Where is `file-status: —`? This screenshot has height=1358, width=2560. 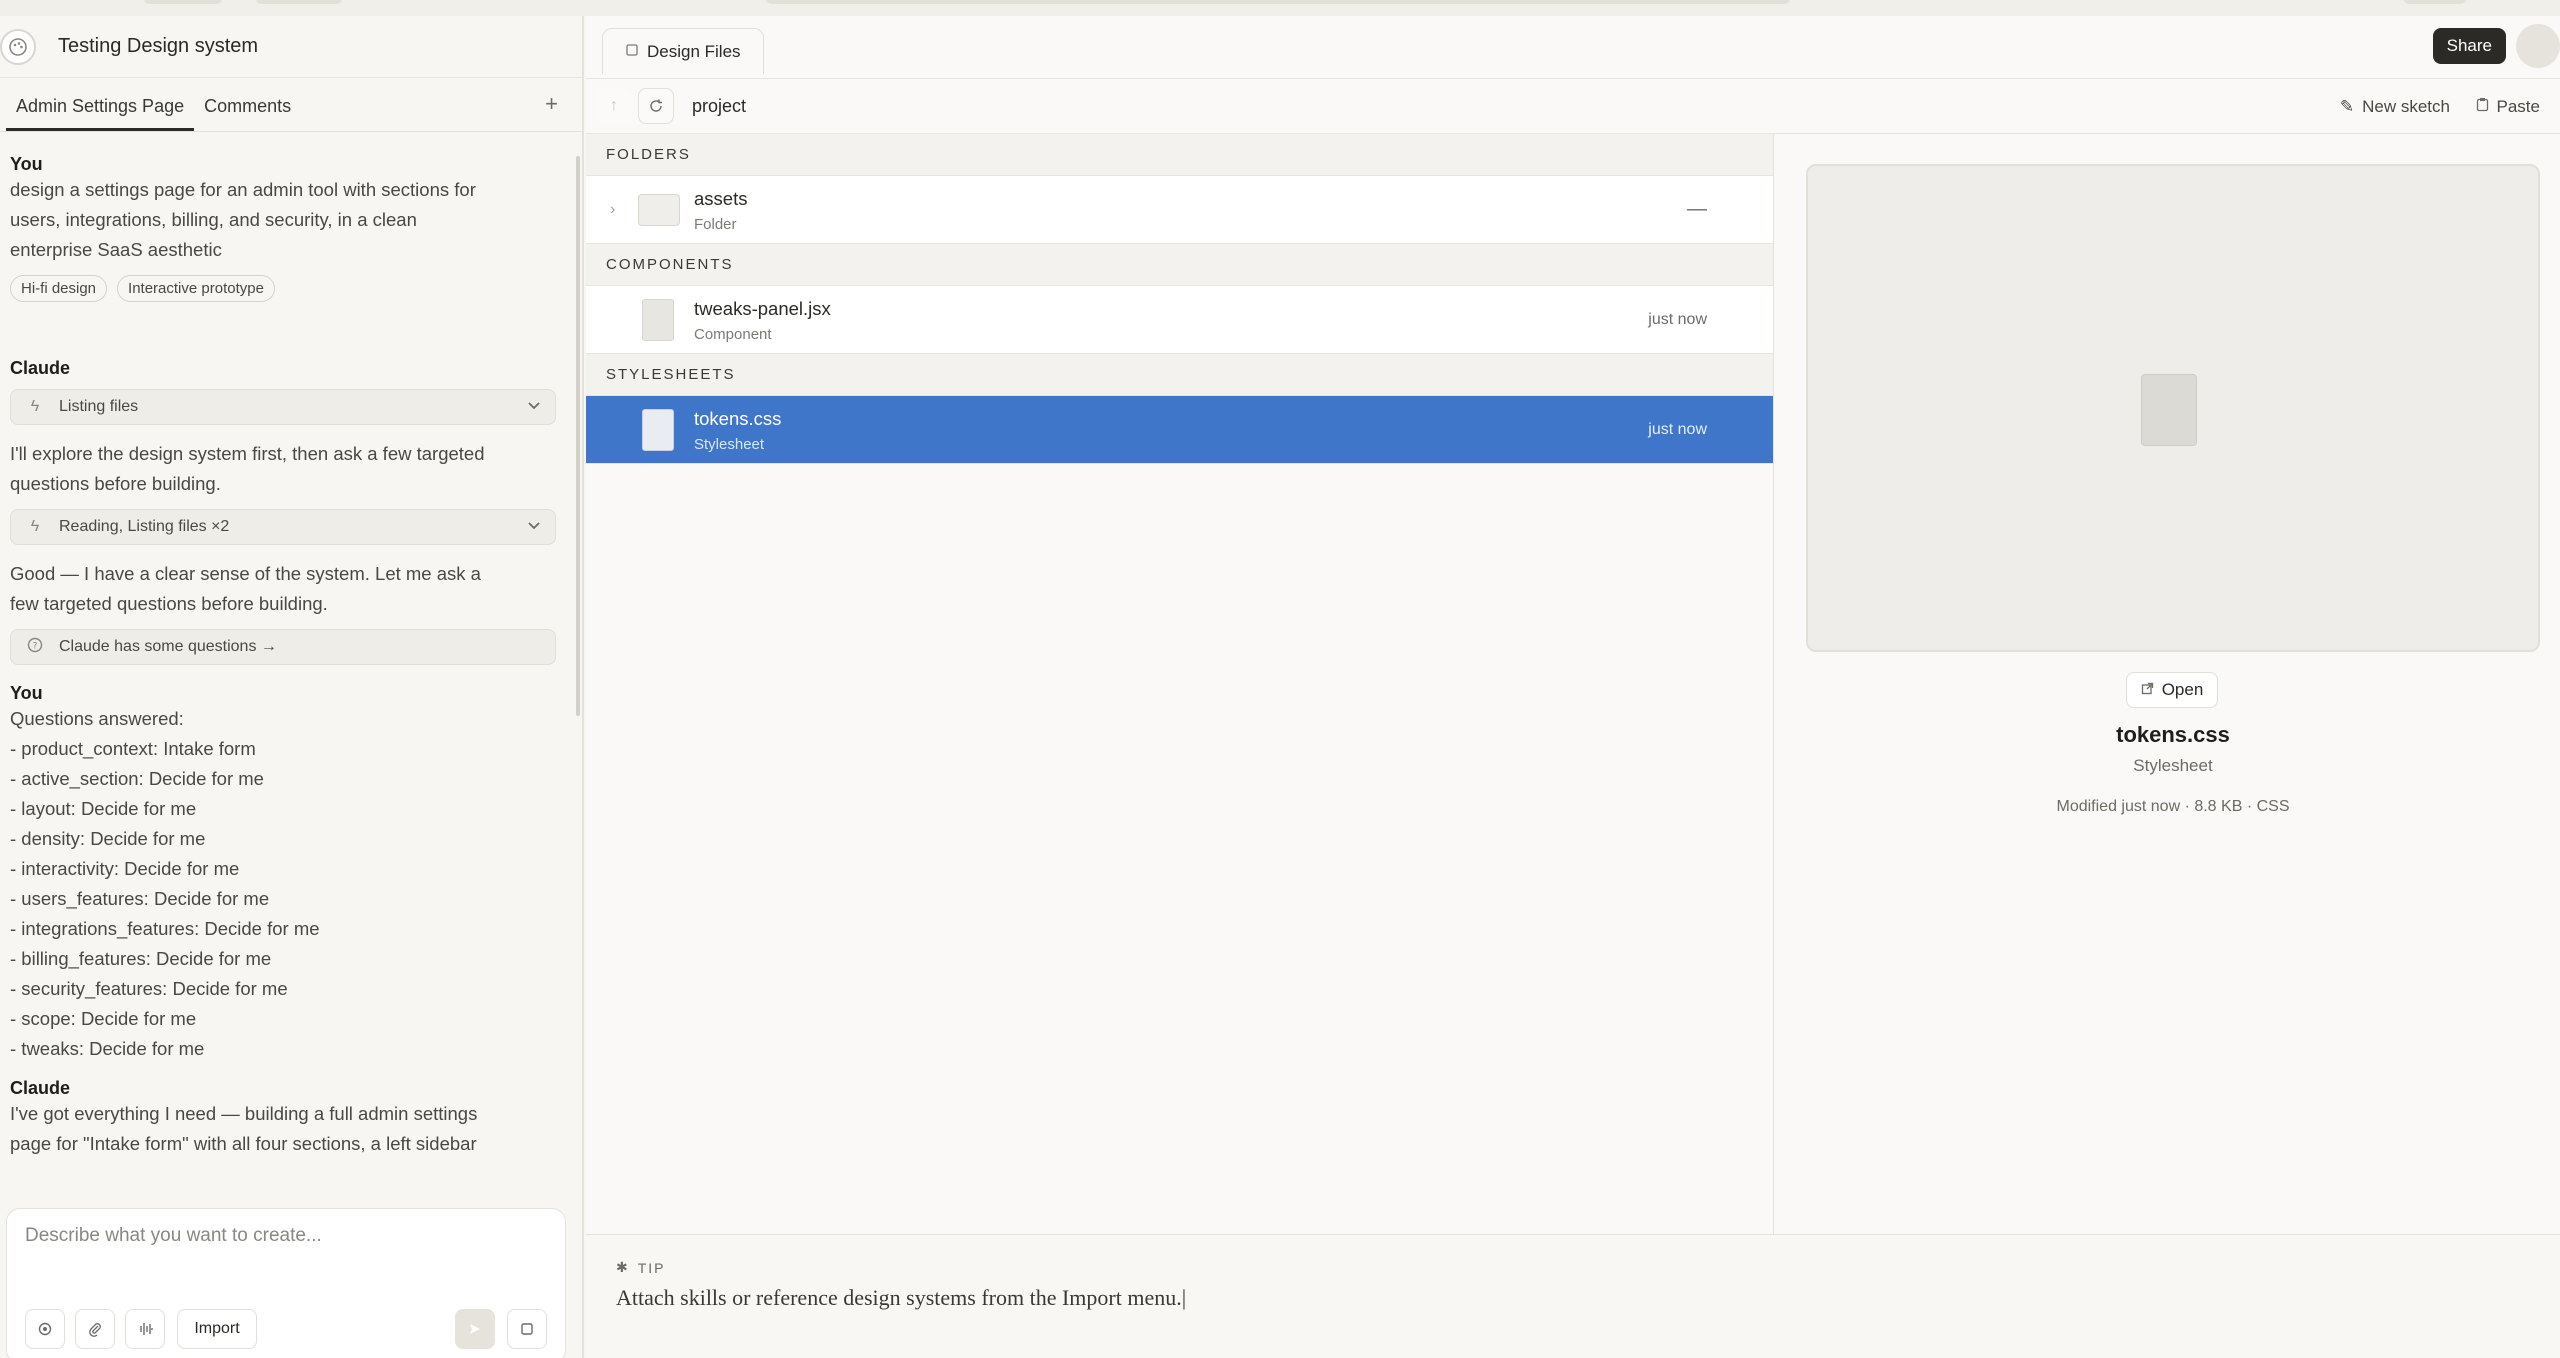
file-status: — is located at coordinates (1697, 209).